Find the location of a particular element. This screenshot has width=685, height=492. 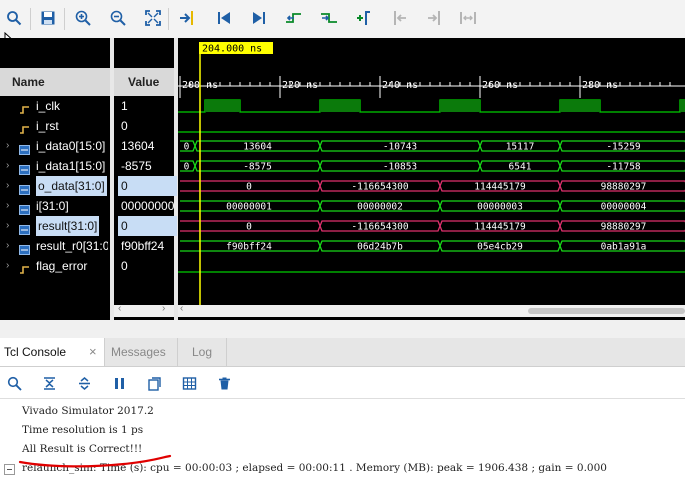

waveform-toolbar is located at coordinates (342, 19).